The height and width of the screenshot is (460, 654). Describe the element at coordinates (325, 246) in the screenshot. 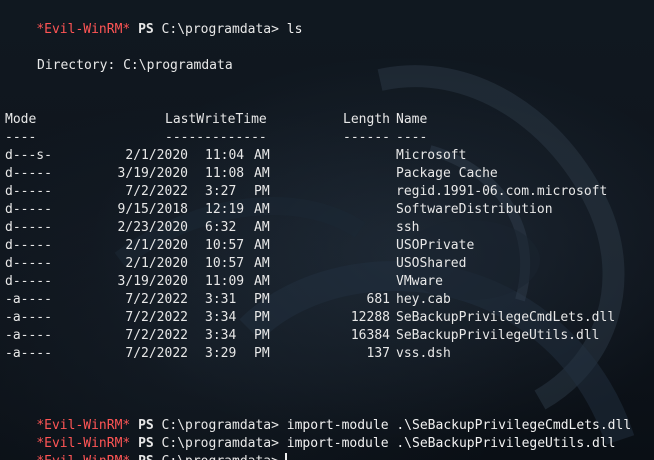

I see `table-row: d----- 2/1/2020 10:57 AM USOPrivate` at that location.